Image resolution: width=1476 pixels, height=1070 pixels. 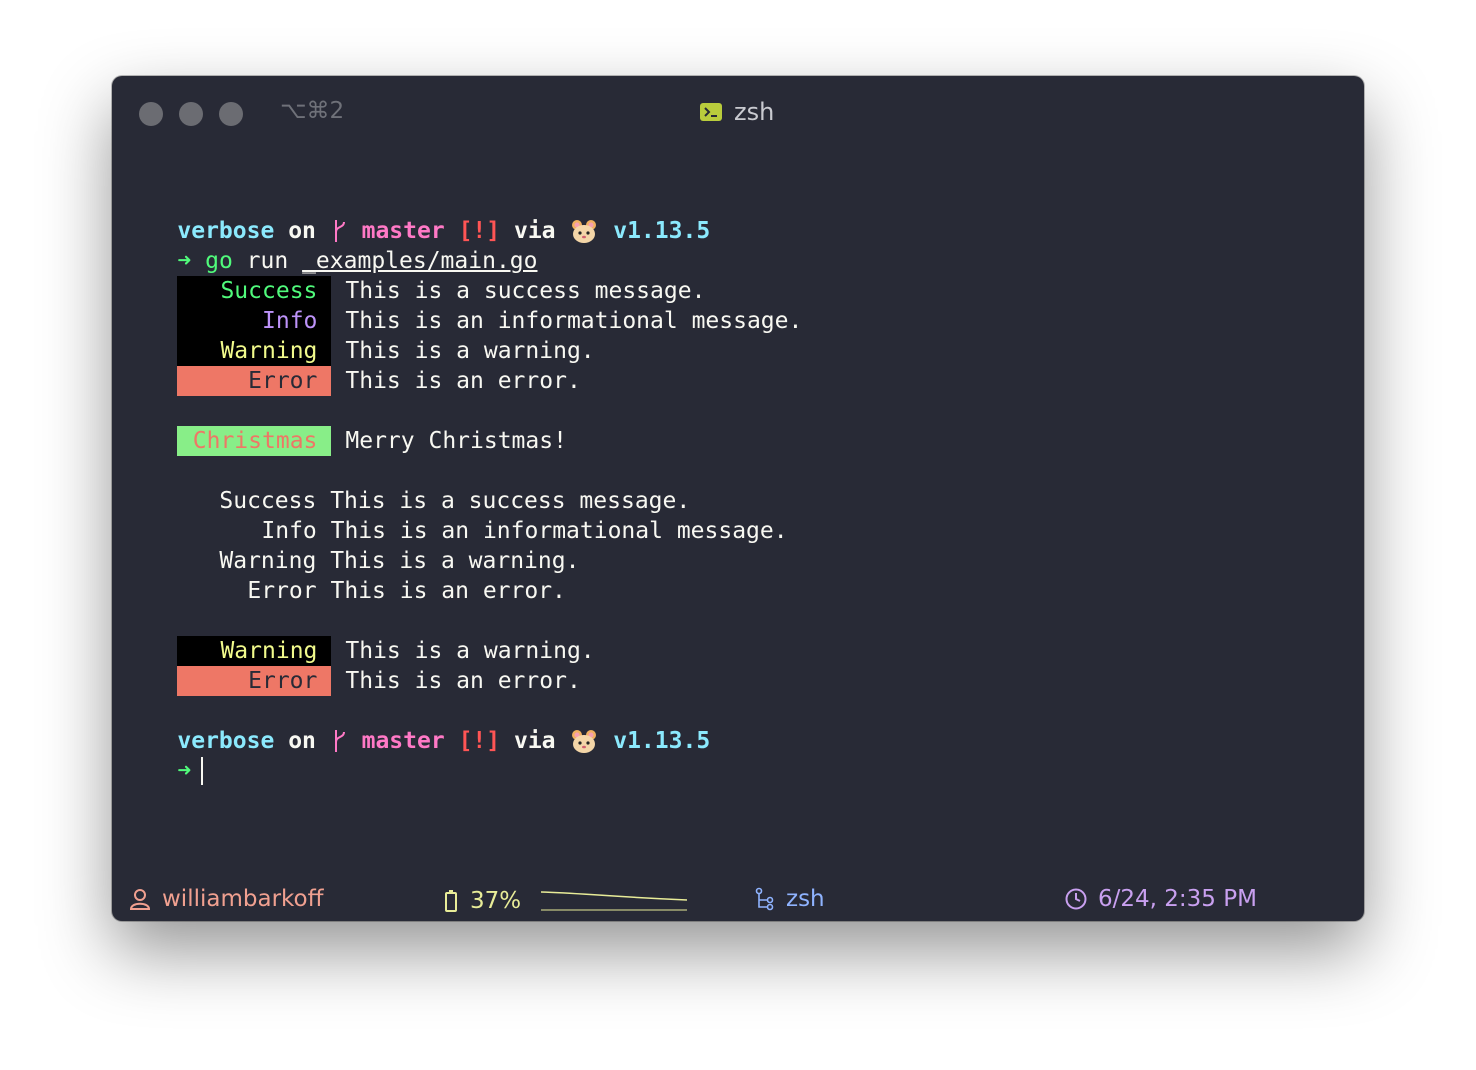 I want to click on status-bar: williambarkoff 37% zsh 6/24, 2:35 PM, so click(x=738, y=900).